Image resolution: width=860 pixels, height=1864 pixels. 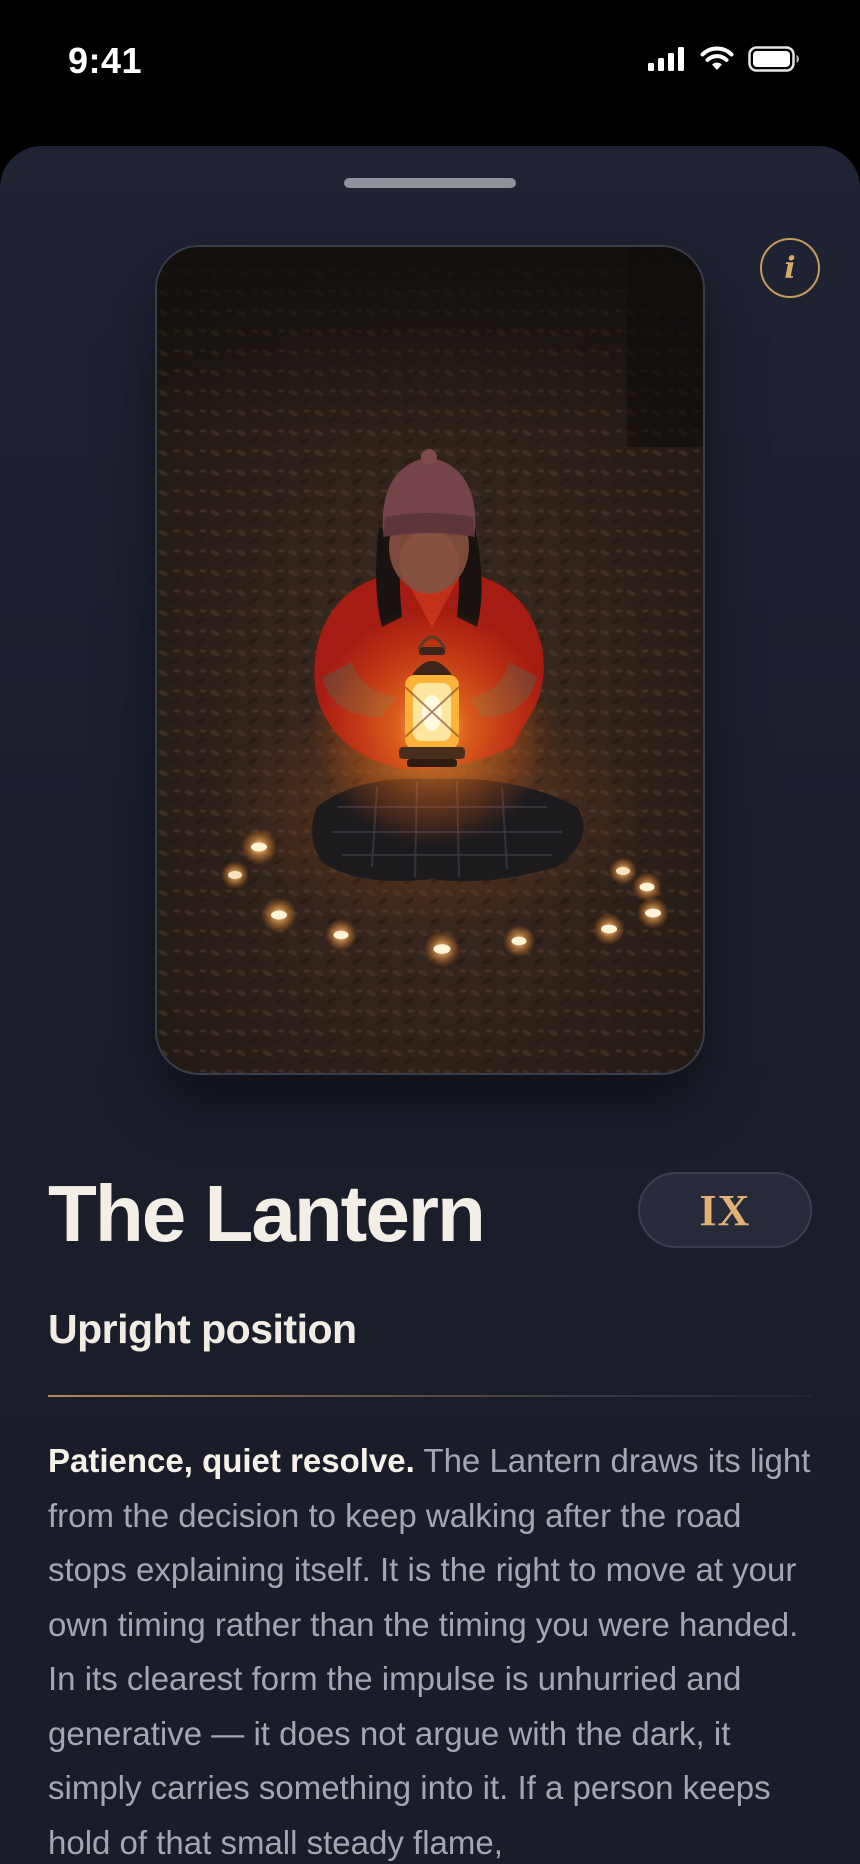 I want to click on status-time: 9:41, so click(x=105, y=60).